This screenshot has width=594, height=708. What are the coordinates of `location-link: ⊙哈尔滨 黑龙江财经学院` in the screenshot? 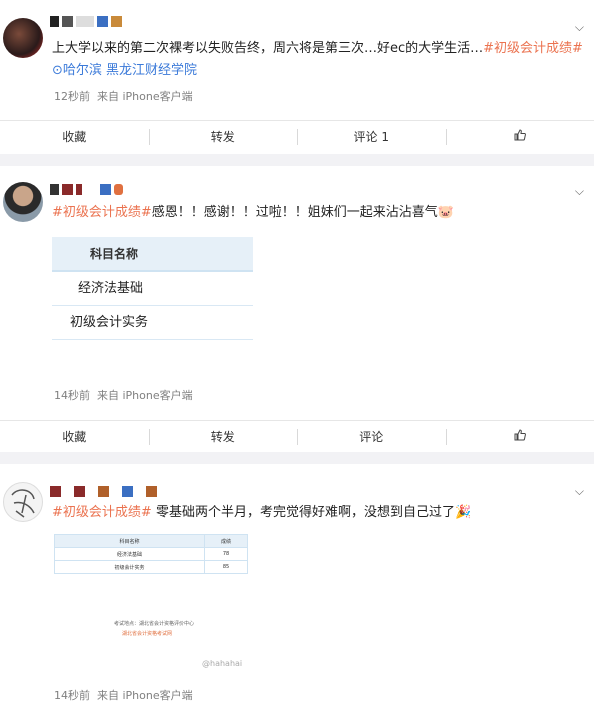 It's located at (315, 71).